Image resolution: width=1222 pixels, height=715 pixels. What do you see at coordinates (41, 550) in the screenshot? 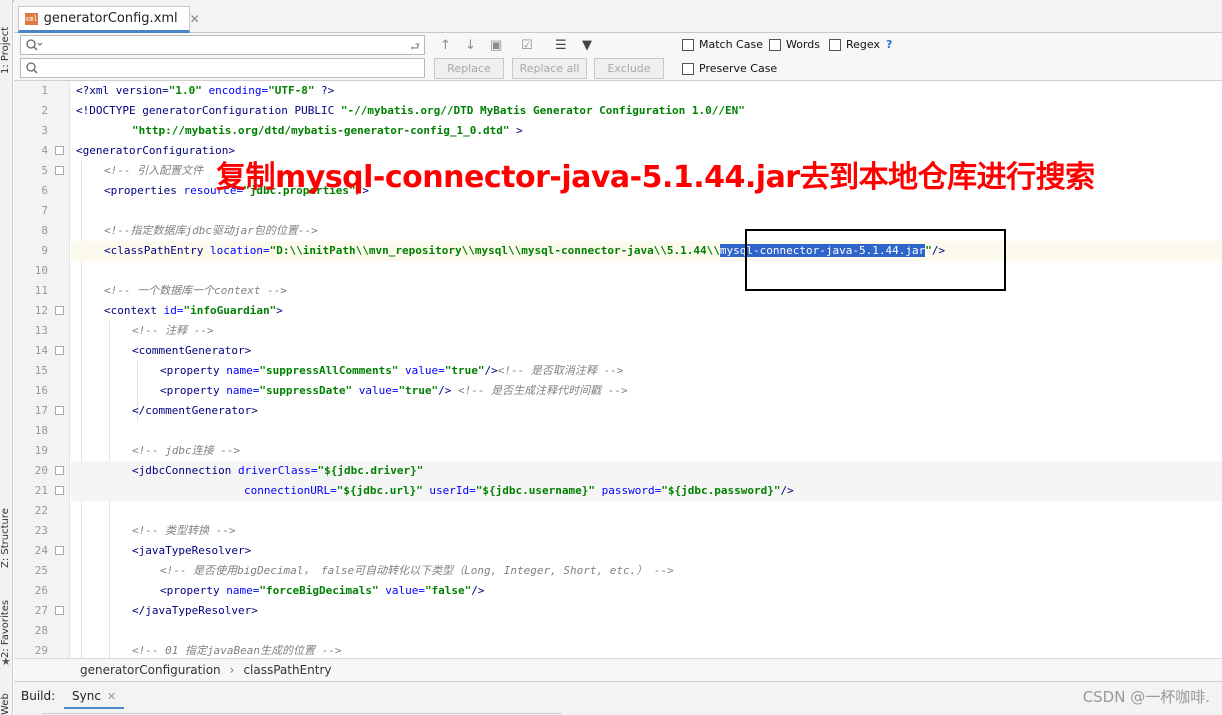
I see `line-number: 24` at bounding box center [41, 550].